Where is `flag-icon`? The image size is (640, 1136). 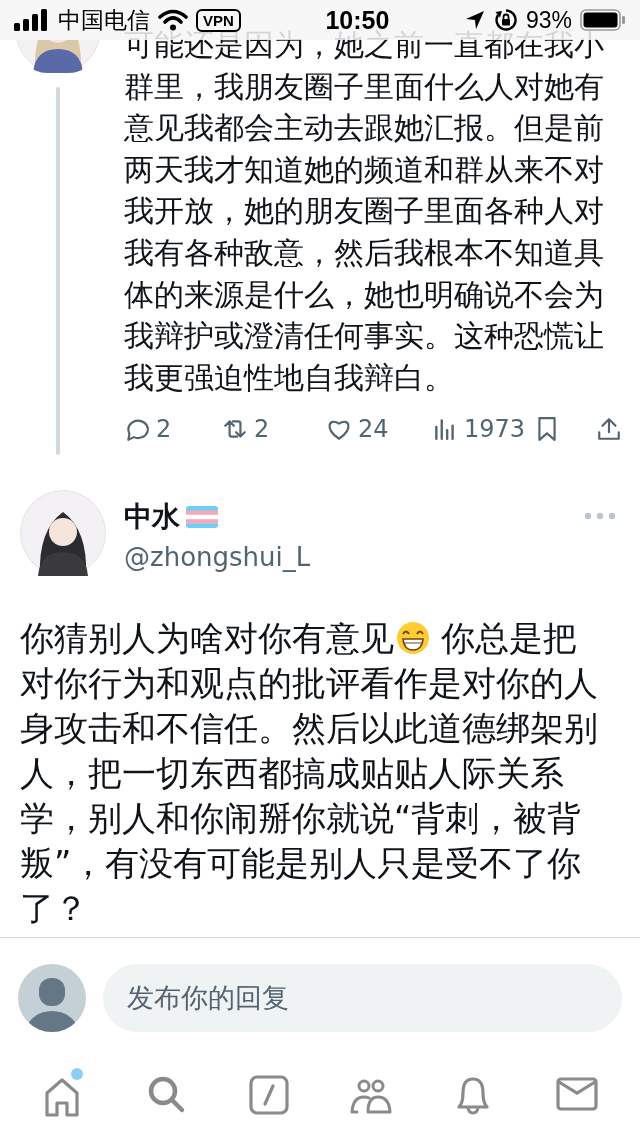 flag-icon is located at coordinates (202, 517).